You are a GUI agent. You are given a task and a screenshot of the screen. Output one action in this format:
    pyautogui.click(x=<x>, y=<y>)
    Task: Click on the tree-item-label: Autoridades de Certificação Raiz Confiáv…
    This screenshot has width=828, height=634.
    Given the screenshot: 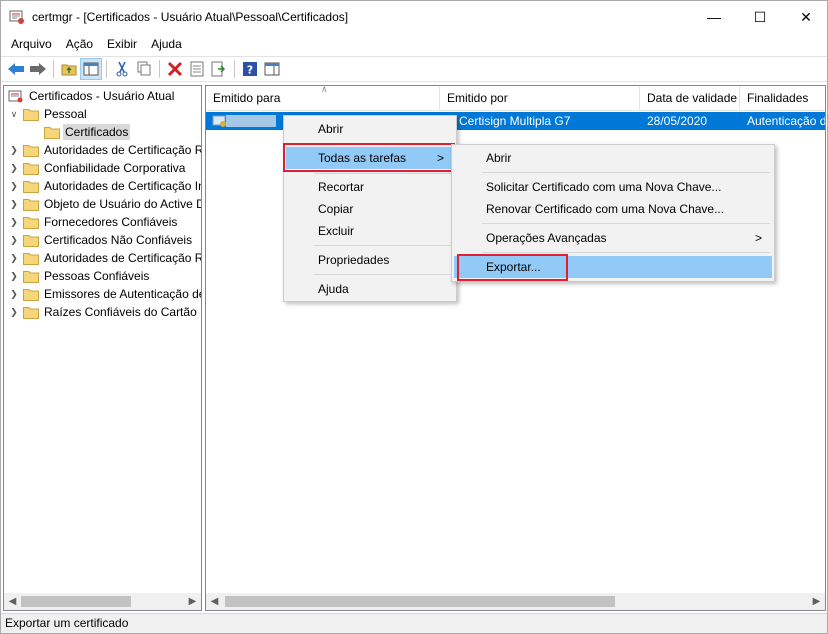 What is the action you would take?
    pyautogui.click(x=122, y=150)
    